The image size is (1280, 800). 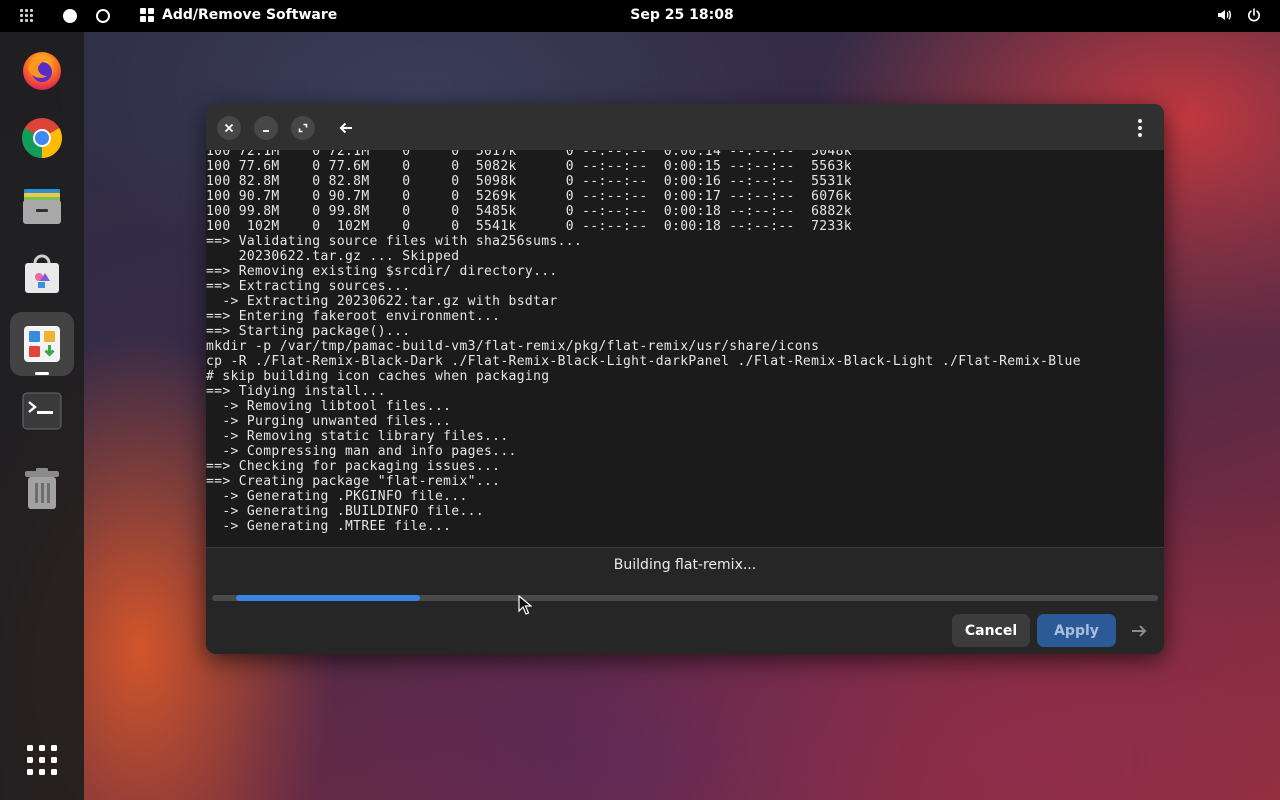 I want to click on dock-item-show-apps, so click(x=42, y=760).